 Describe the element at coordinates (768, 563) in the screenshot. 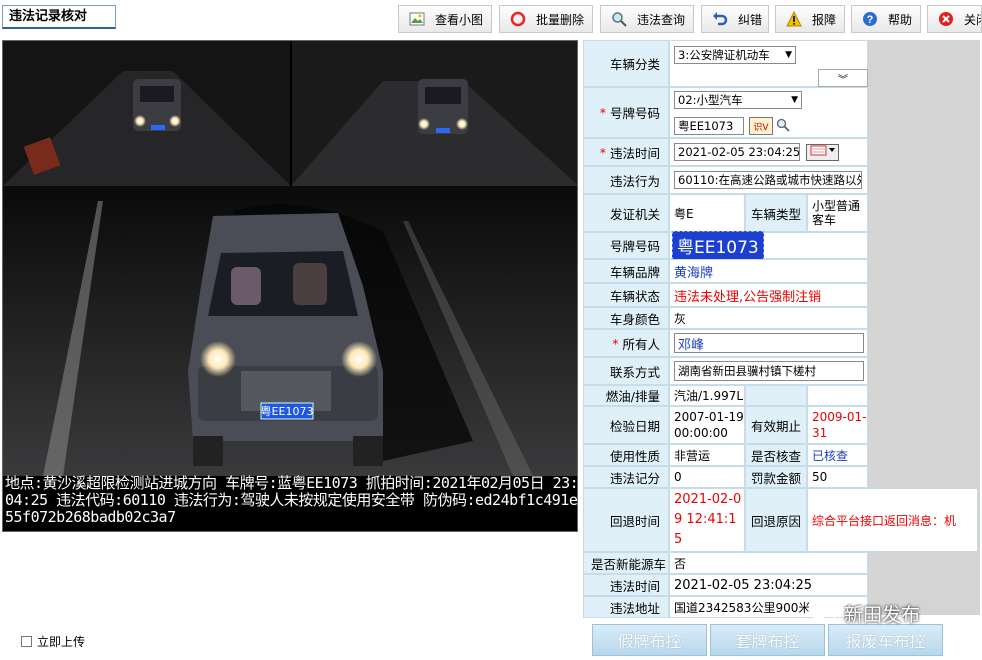

I see `new-energy-value: 否` at that location.